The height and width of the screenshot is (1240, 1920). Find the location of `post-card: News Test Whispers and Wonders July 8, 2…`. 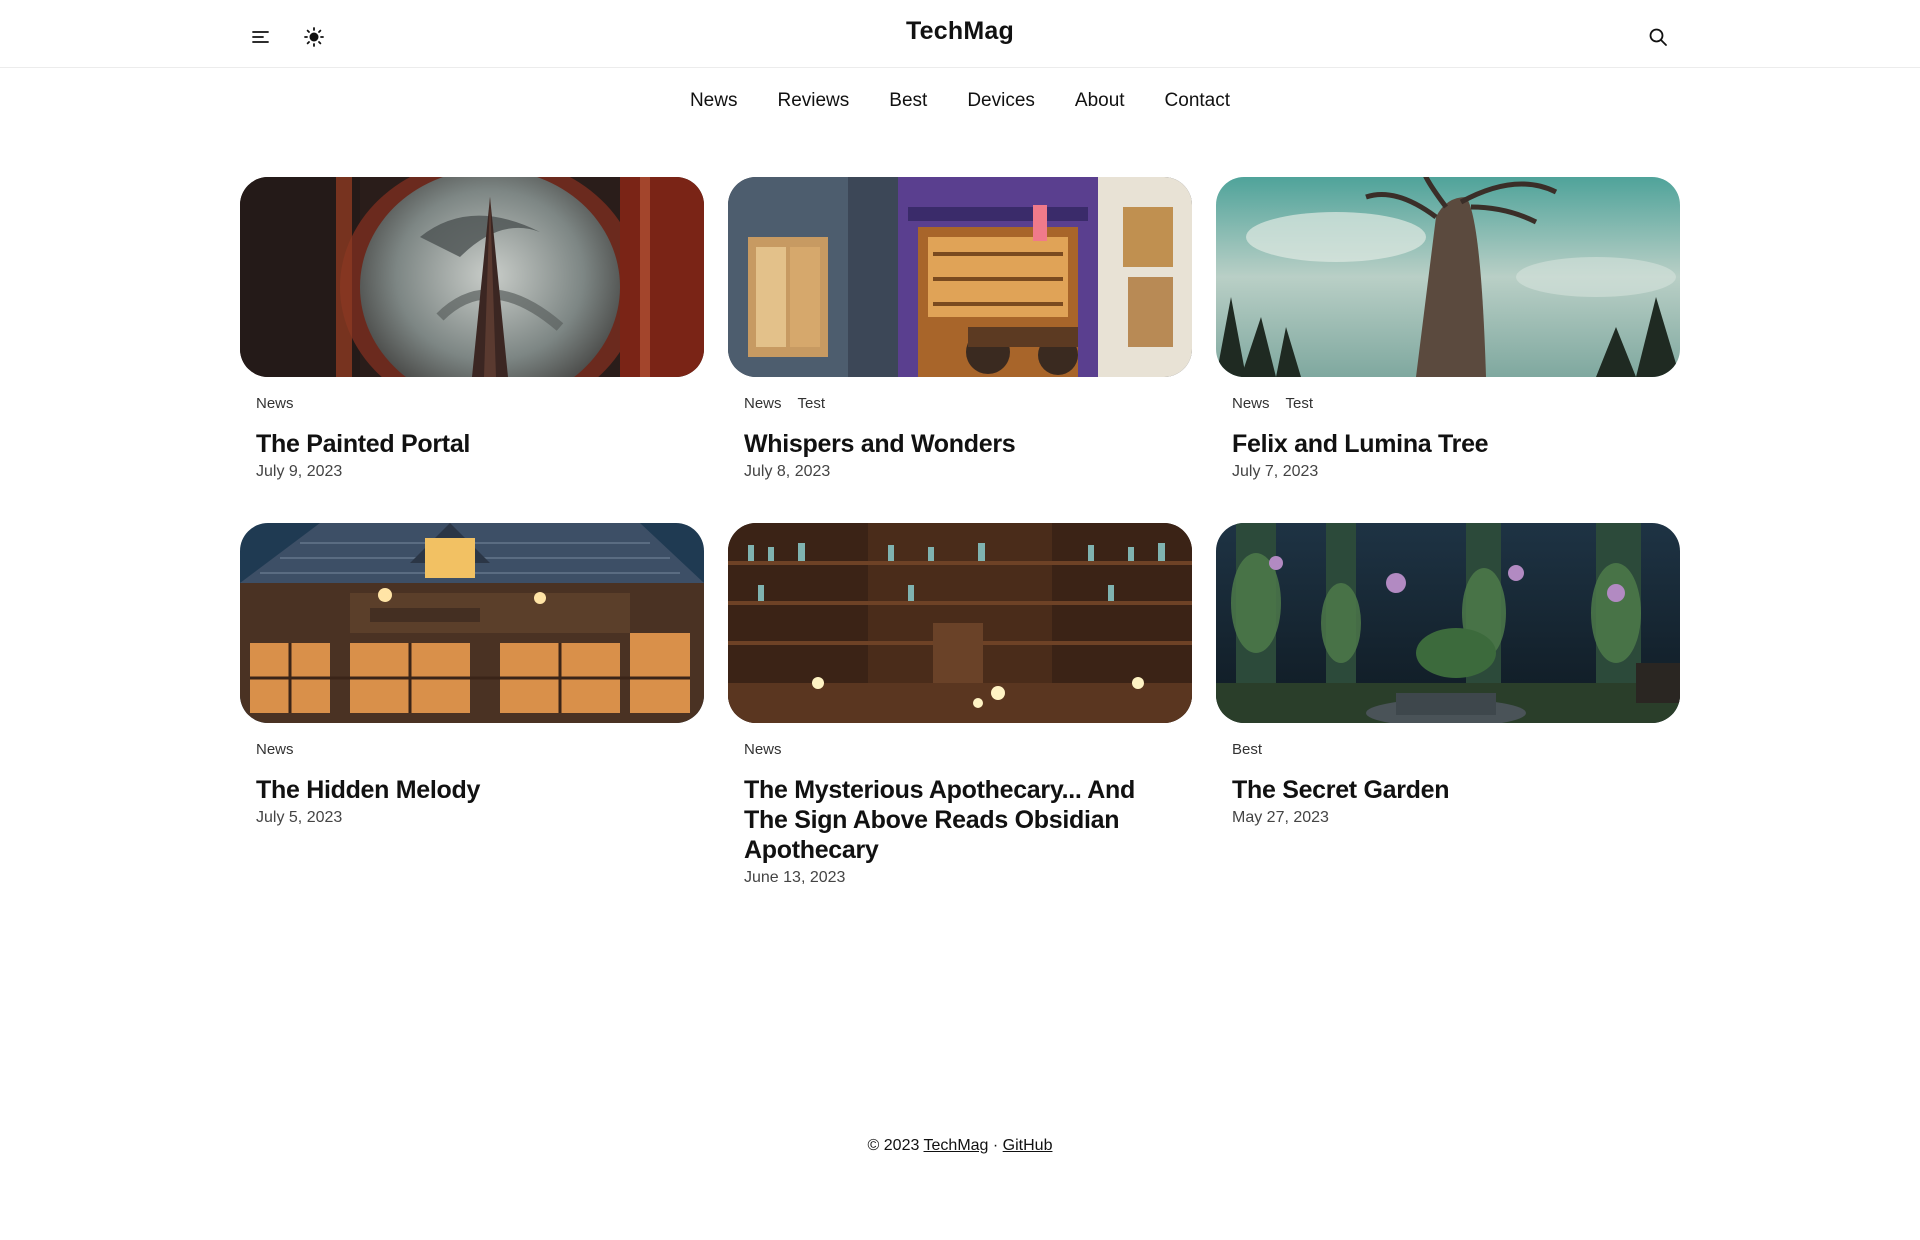

post-card: News Test Whispers and Wonders July 8, 2… is located at coordinates (960, 329).